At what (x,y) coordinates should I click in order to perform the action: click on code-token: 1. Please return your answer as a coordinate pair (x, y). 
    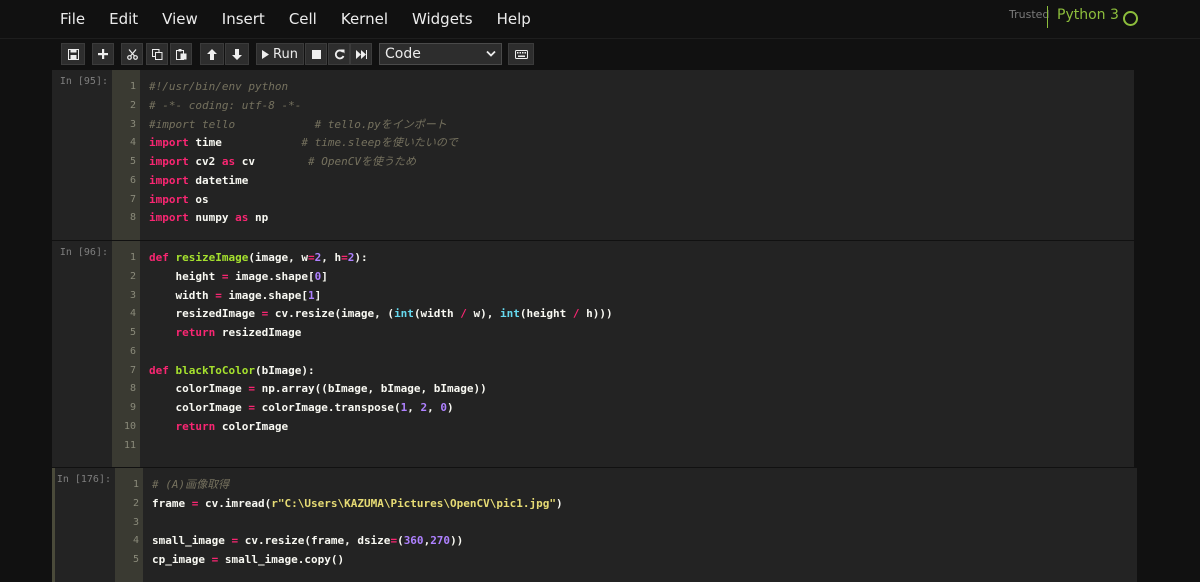
    Looking at the image, I should click on (311, 295).